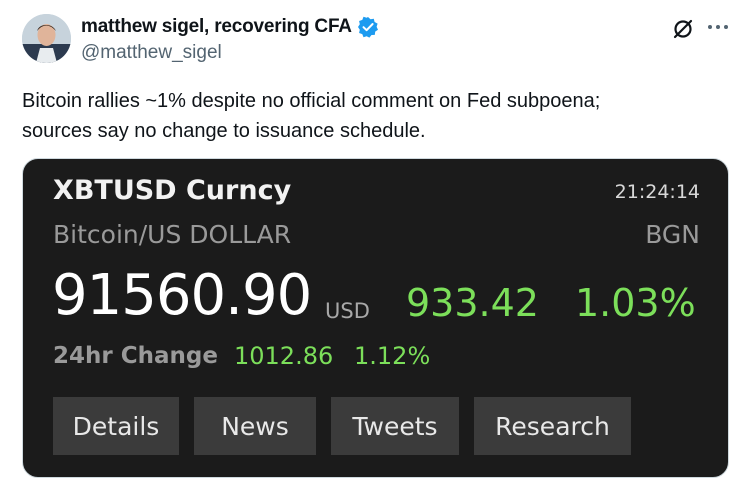  Describe the element at coordinates (552, 426) in the screenshot. I see `research-button: Research` at that location.